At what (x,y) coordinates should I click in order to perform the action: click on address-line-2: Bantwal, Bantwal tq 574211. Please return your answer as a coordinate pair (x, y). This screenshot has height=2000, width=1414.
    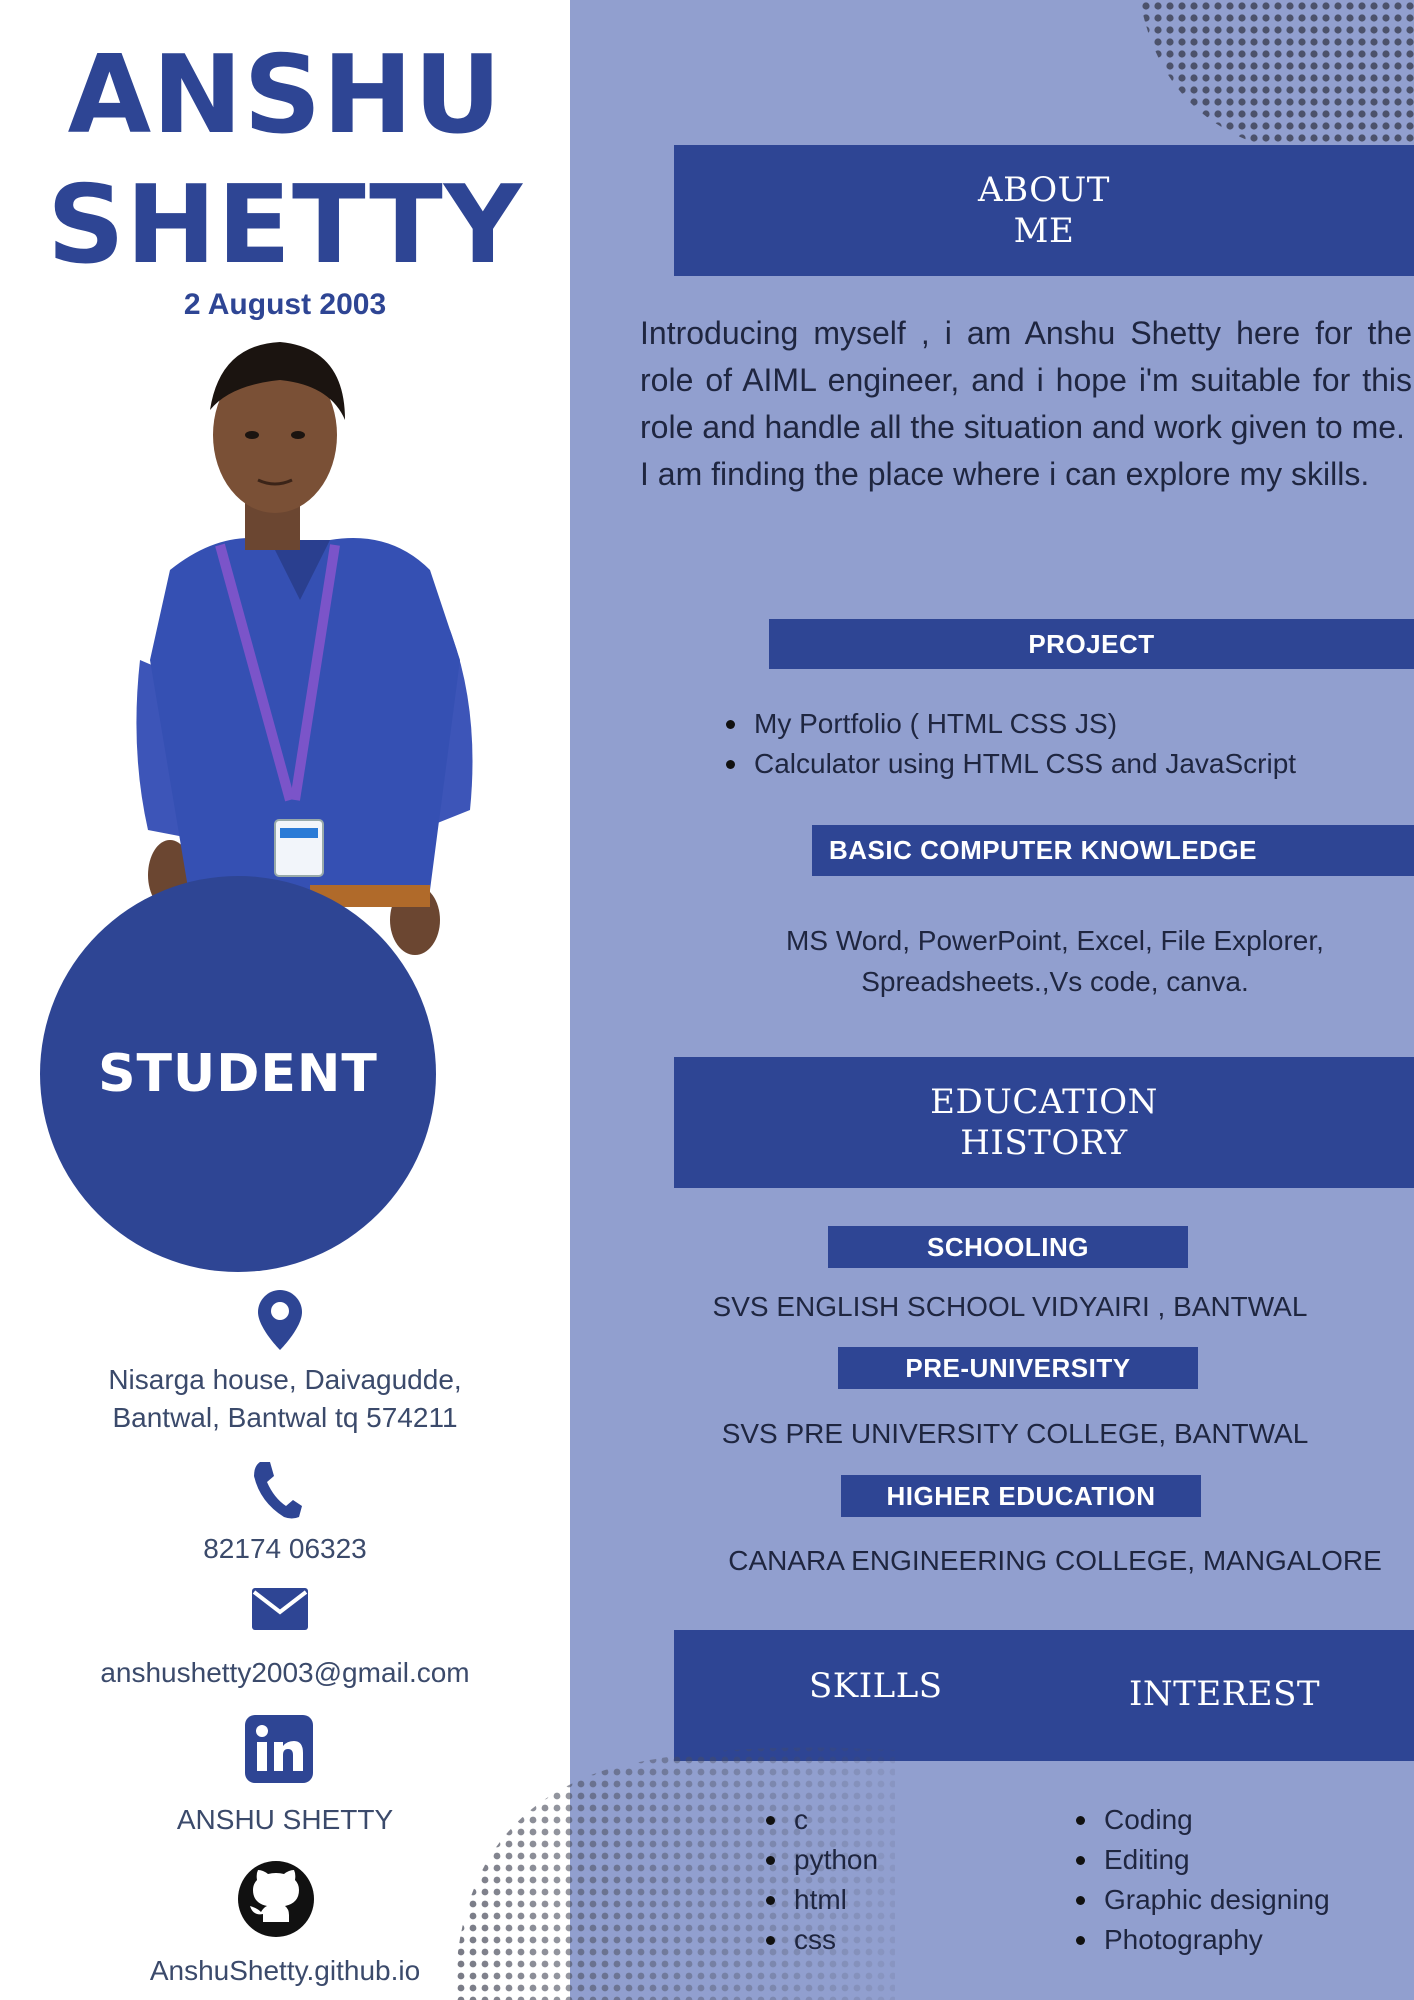
    Looking at the image, I should click on (285, 1417).